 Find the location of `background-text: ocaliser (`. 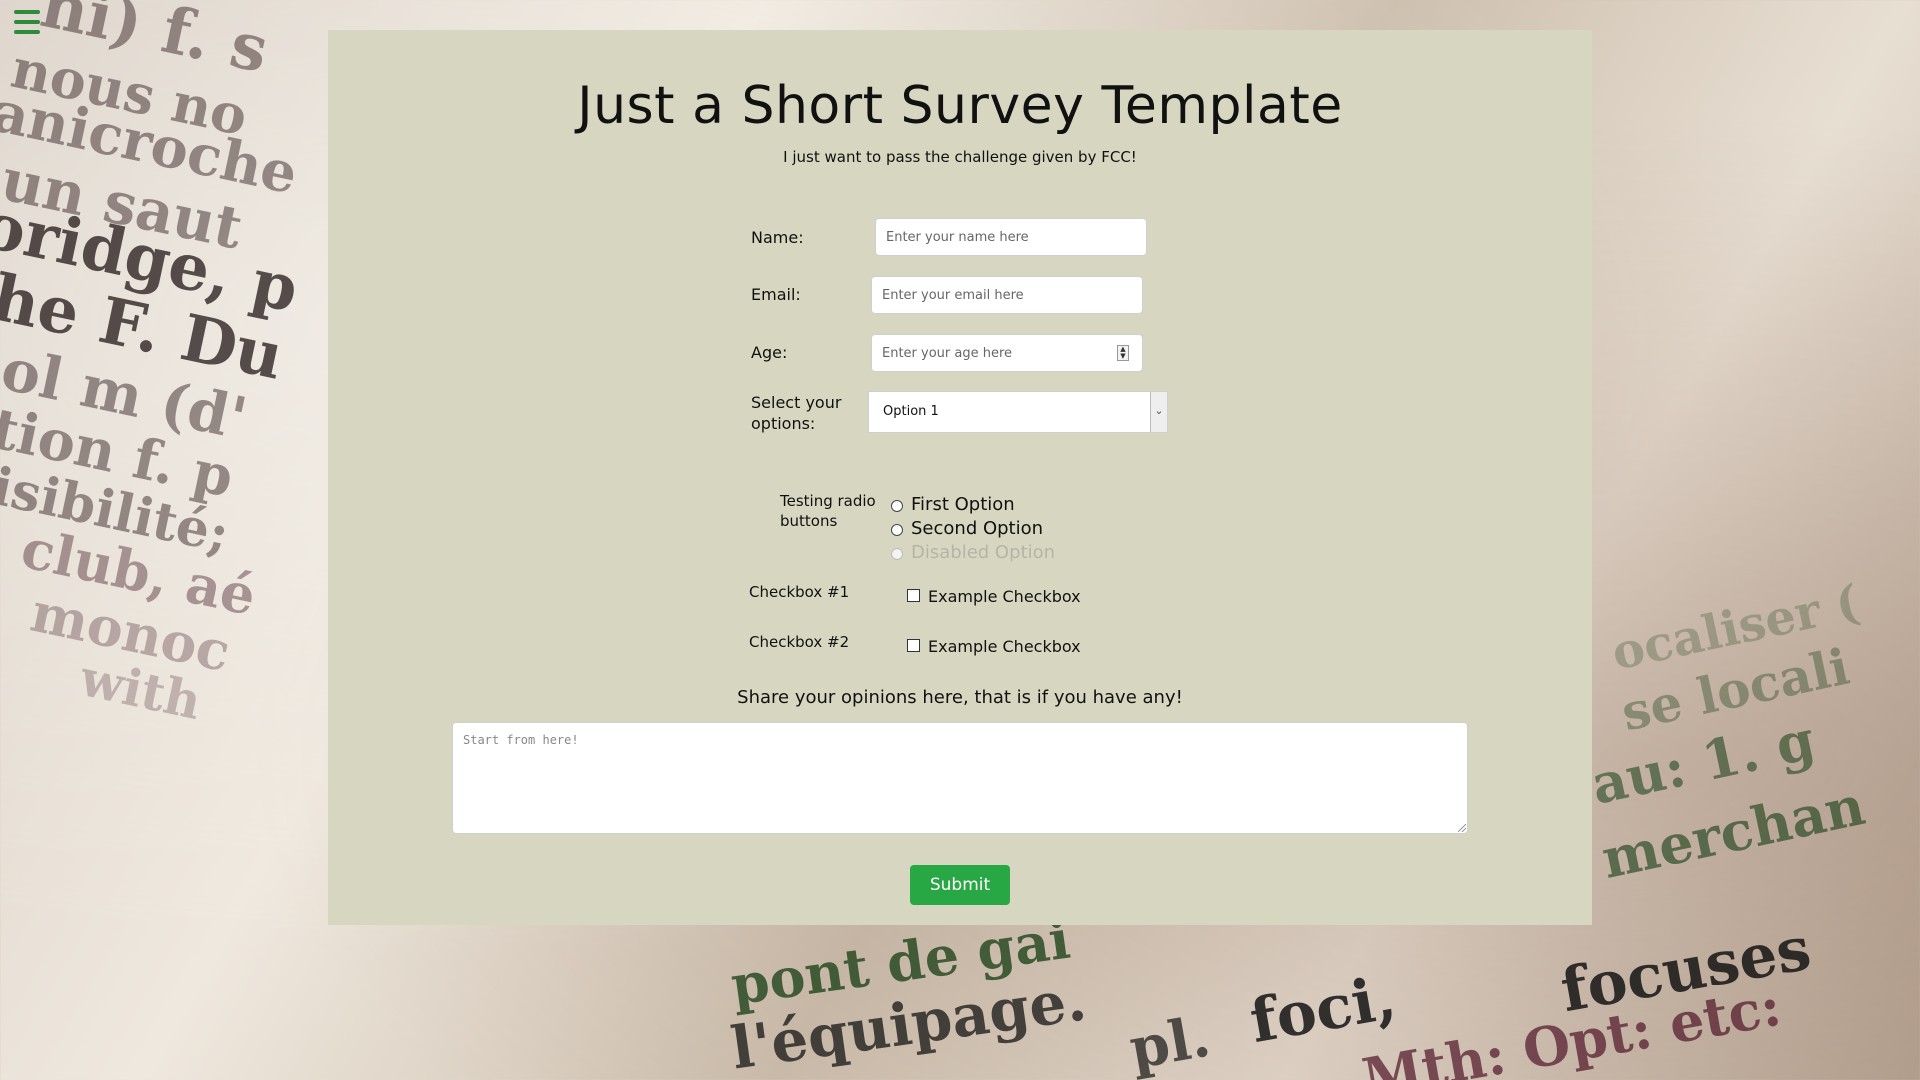

background-text: ocaliser ( is located at coordinates (1735, 628).